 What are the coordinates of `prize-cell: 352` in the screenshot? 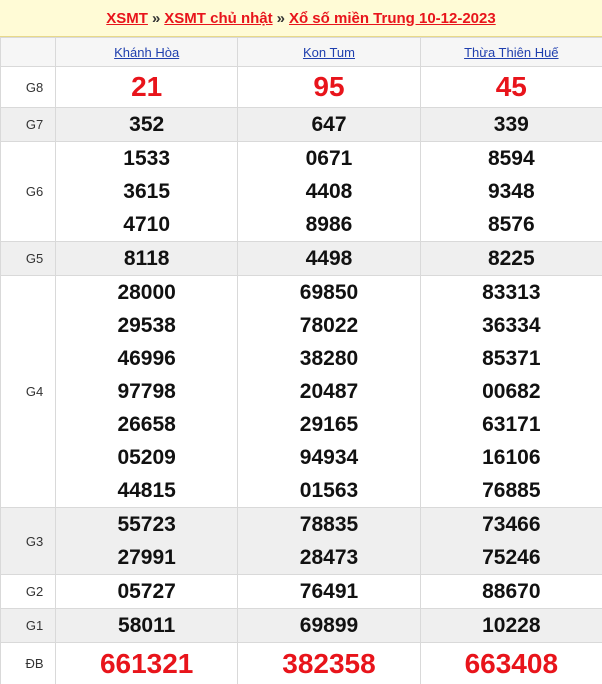 It's located at (146, 124).